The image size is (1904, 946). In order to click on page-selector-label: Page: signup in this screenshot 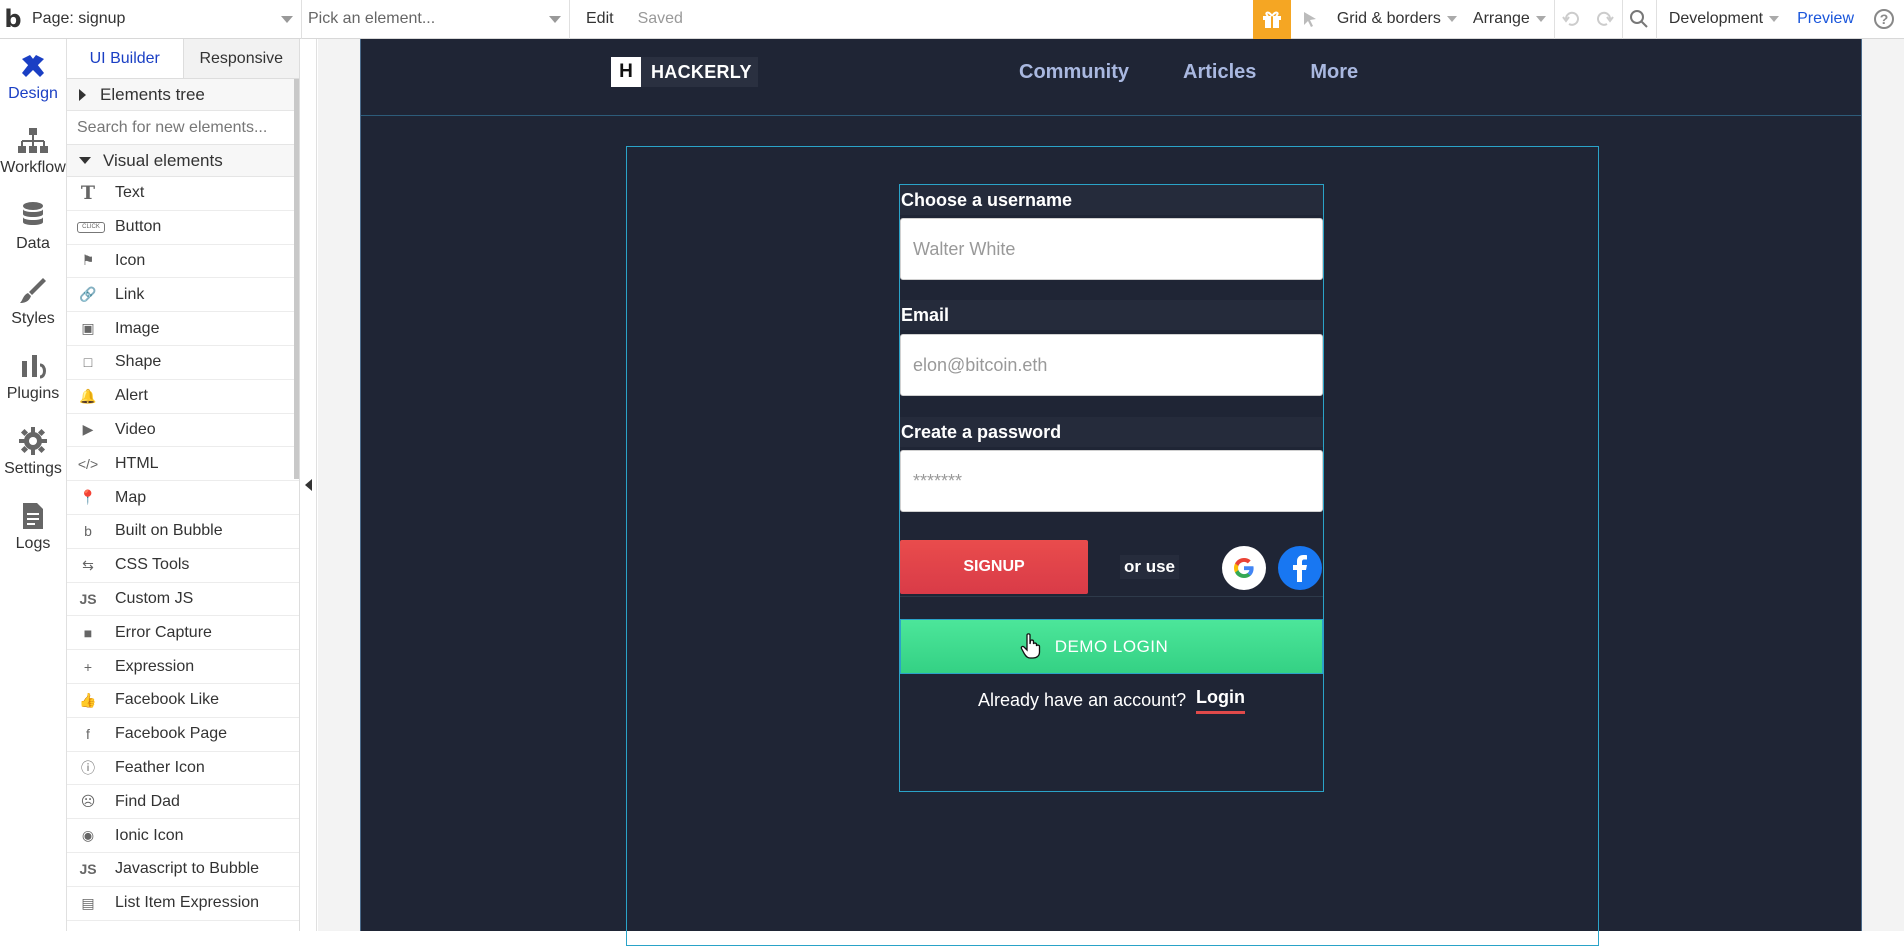, I will do `click(79, 18)`.